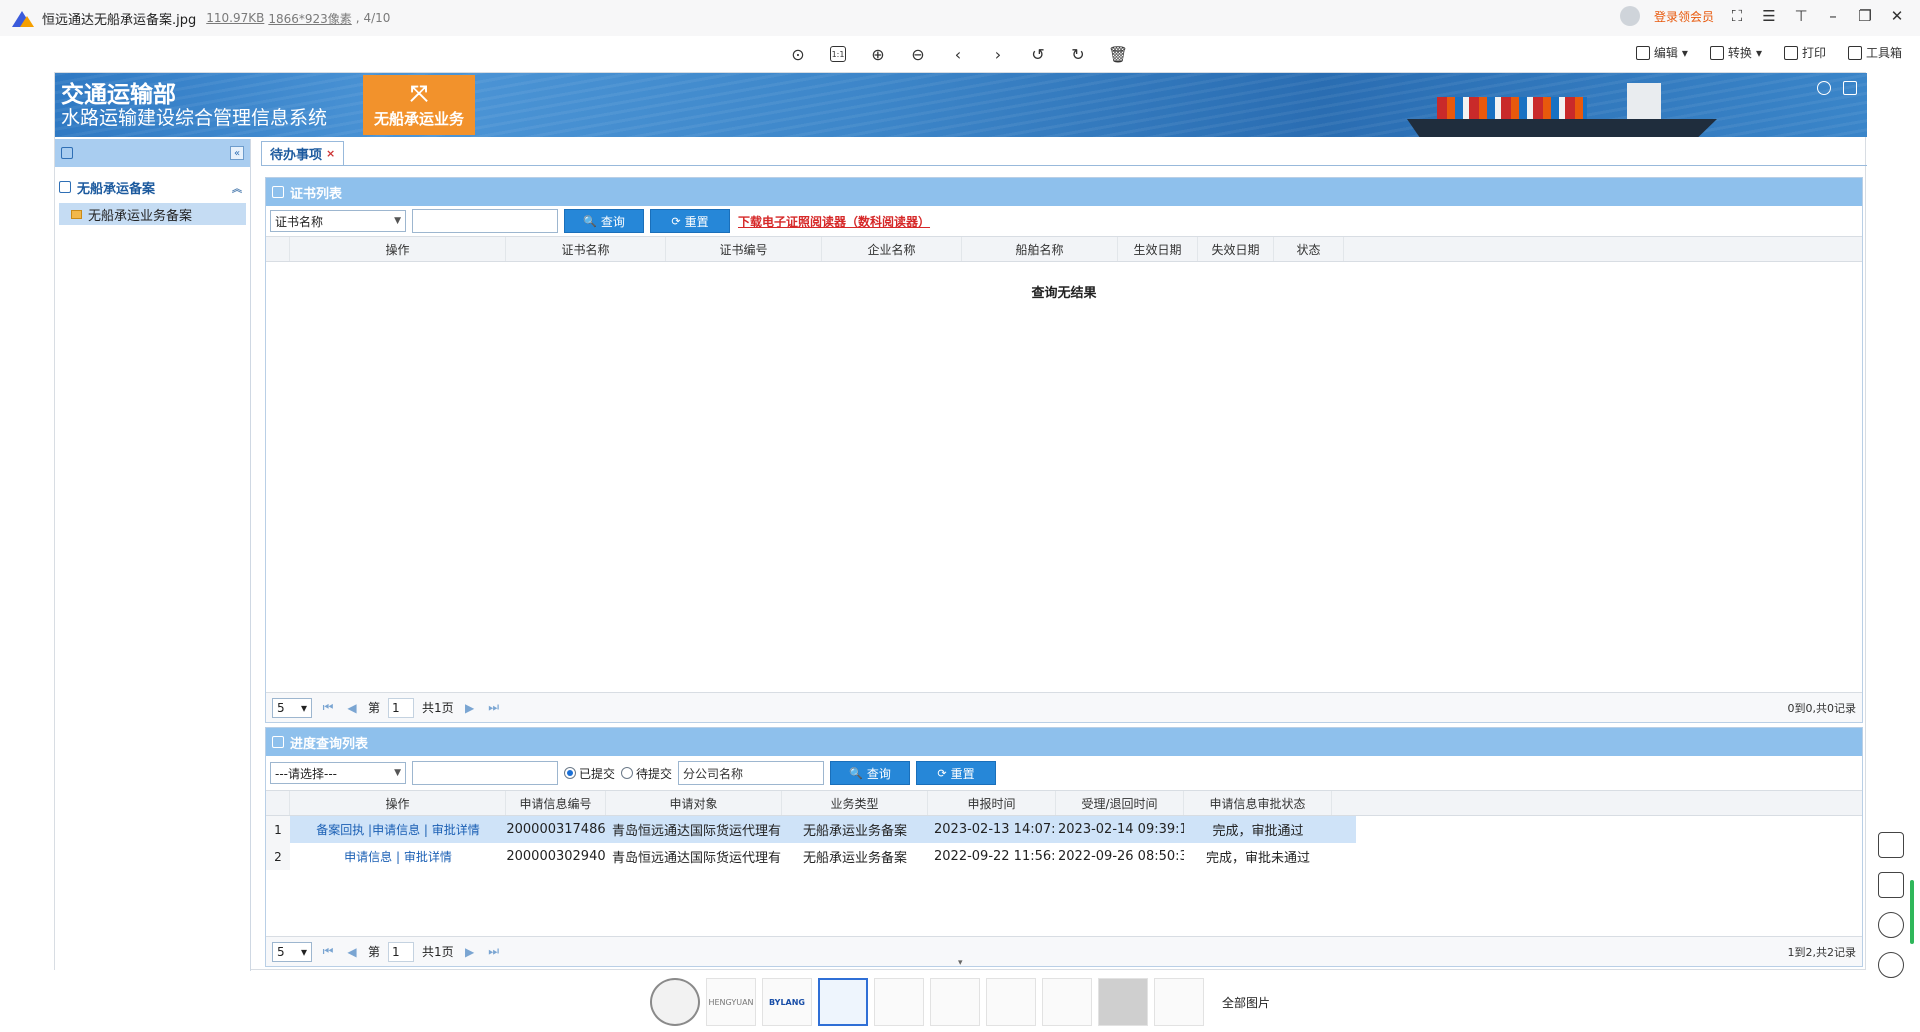 The image size is (1920, 1032). Describe the element at coordinates (398, 856) in the screenshot. I see `row-action-links: 申请信息 | 审批详情` at that location.